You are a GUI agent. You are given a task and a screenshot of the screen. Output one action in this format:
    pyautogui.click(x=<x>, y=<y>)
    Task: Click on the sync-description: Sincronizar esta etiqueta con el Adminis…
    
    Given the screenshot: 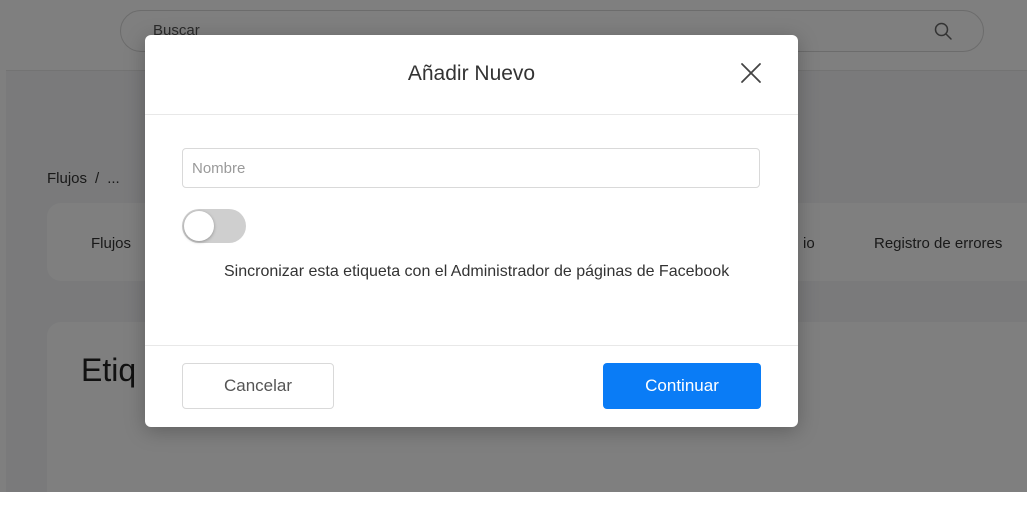 What is the action you would take?
    pyautogui.click(x=477, y=271)
    